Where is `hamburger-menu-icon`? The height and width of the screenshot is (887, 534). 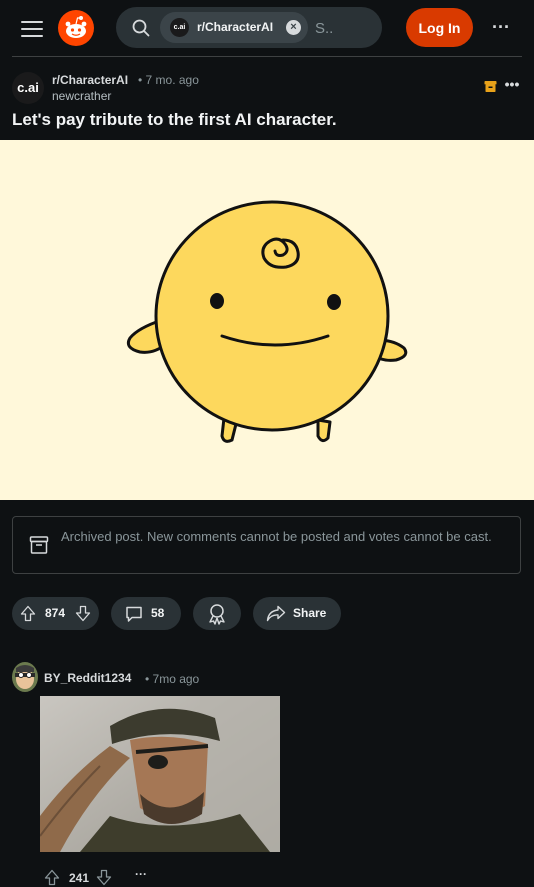
hamburger-menu-icon is located at coordinates (32, 28).